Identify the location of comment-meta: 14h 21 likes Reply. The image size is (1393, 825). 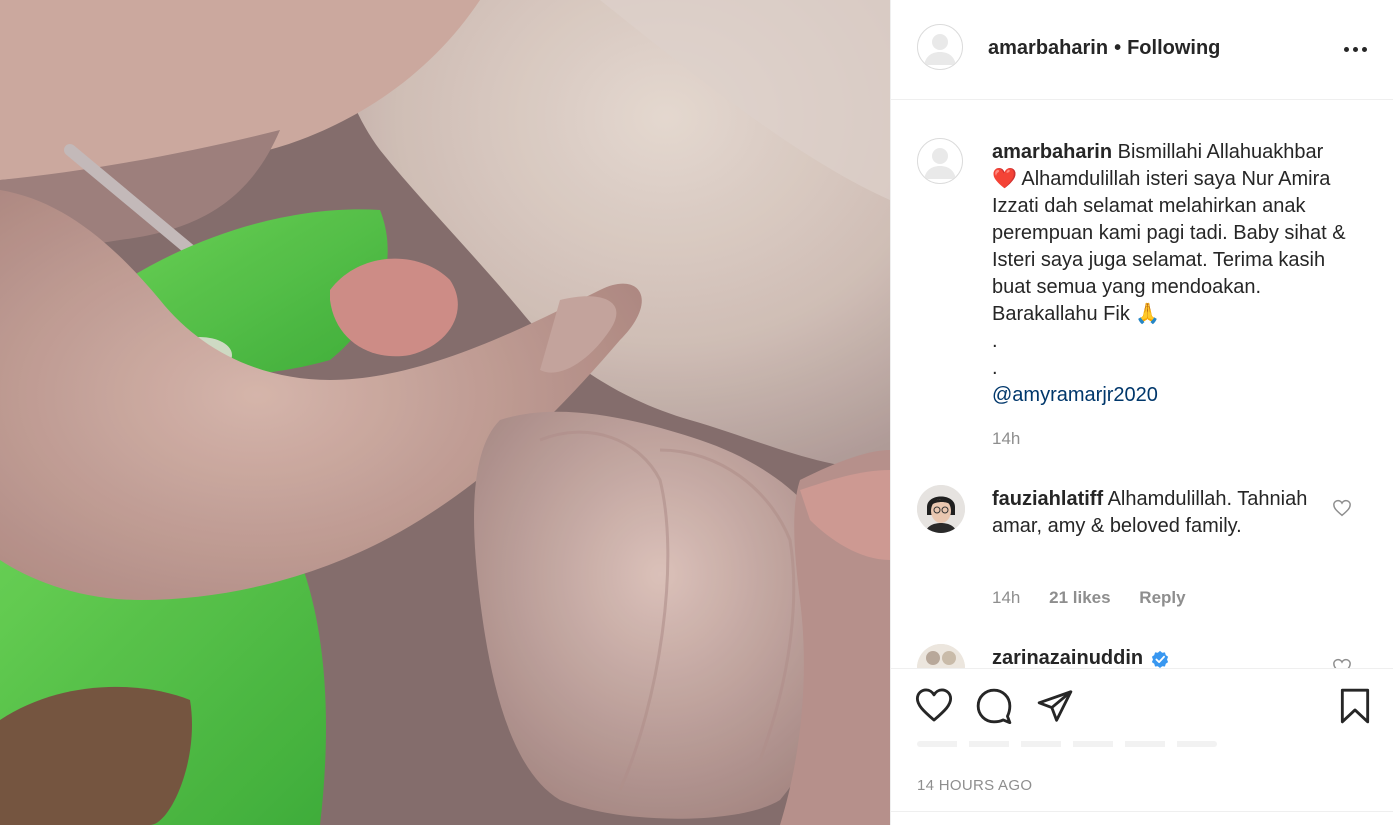
(1101, 598).